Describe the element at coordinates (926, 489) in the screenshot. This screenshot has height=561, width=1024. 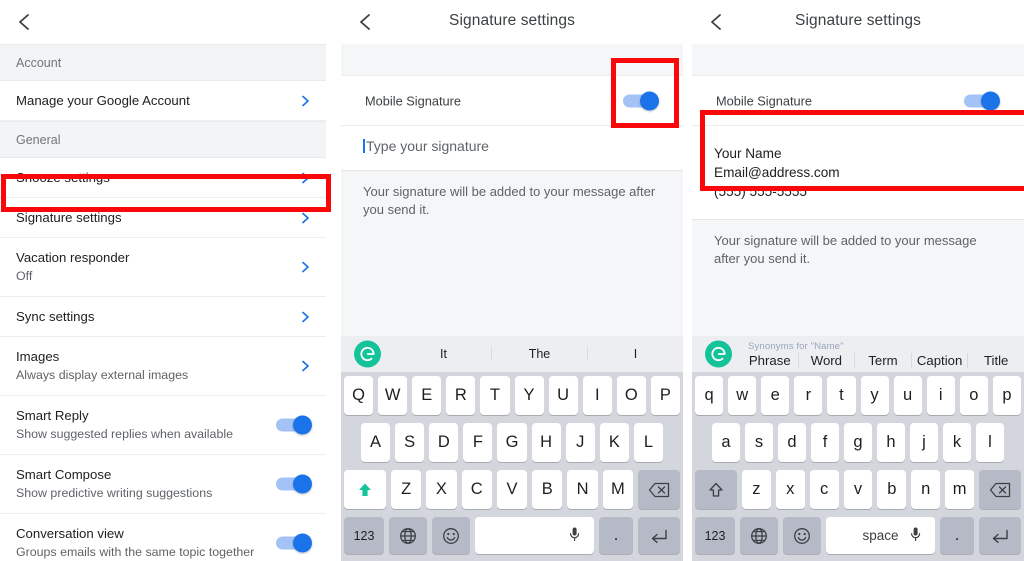
I see `key-n: n` at that location.